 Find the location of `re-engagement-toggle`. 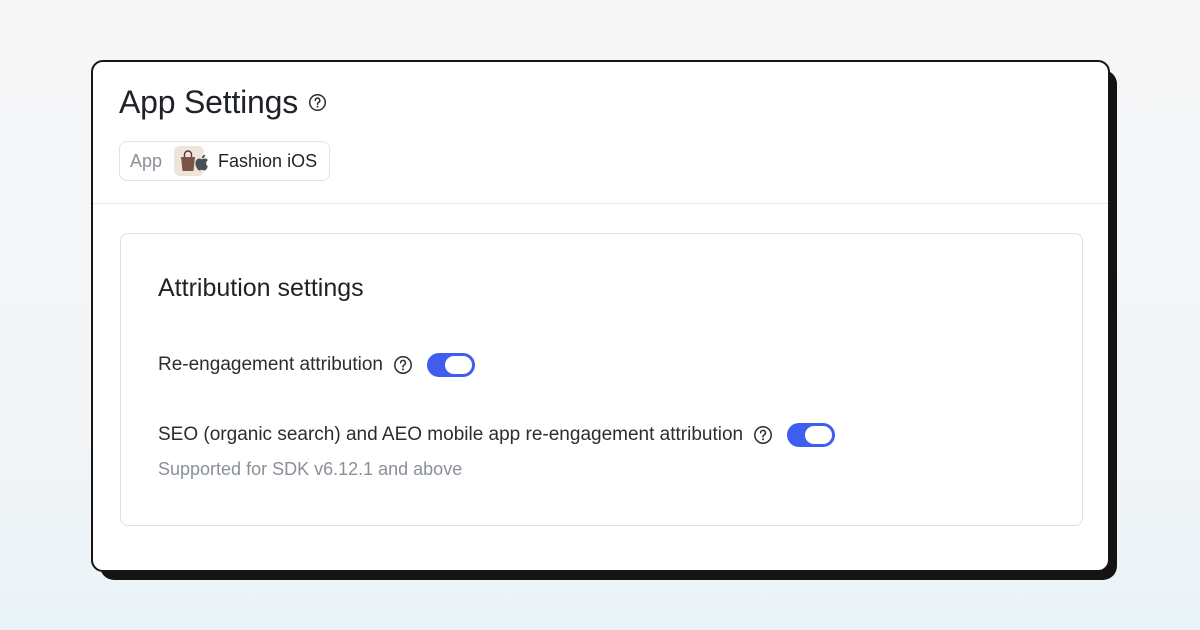

re-engagement-toggle is located at coordinates (450, 365).